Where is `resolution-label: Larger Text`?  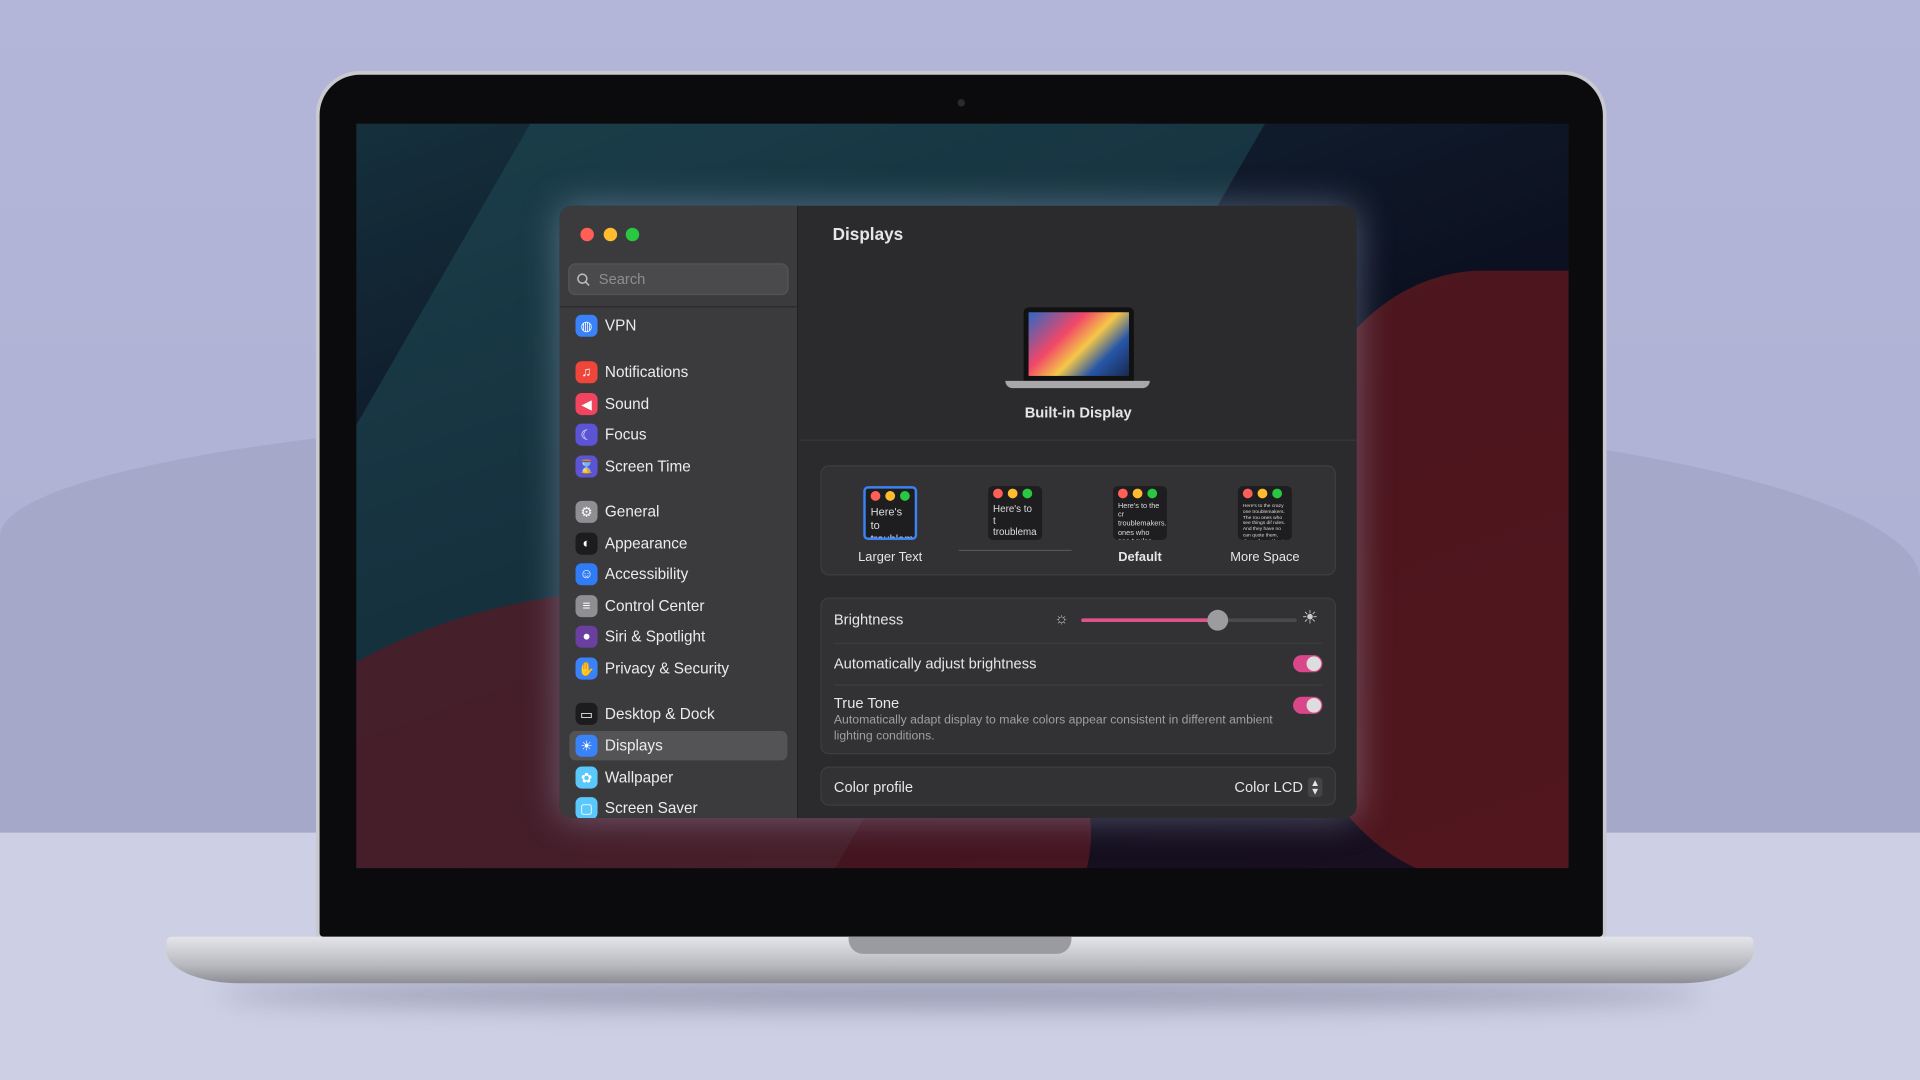 resolution-label: Larger Text is located at coordinates (890, 557).